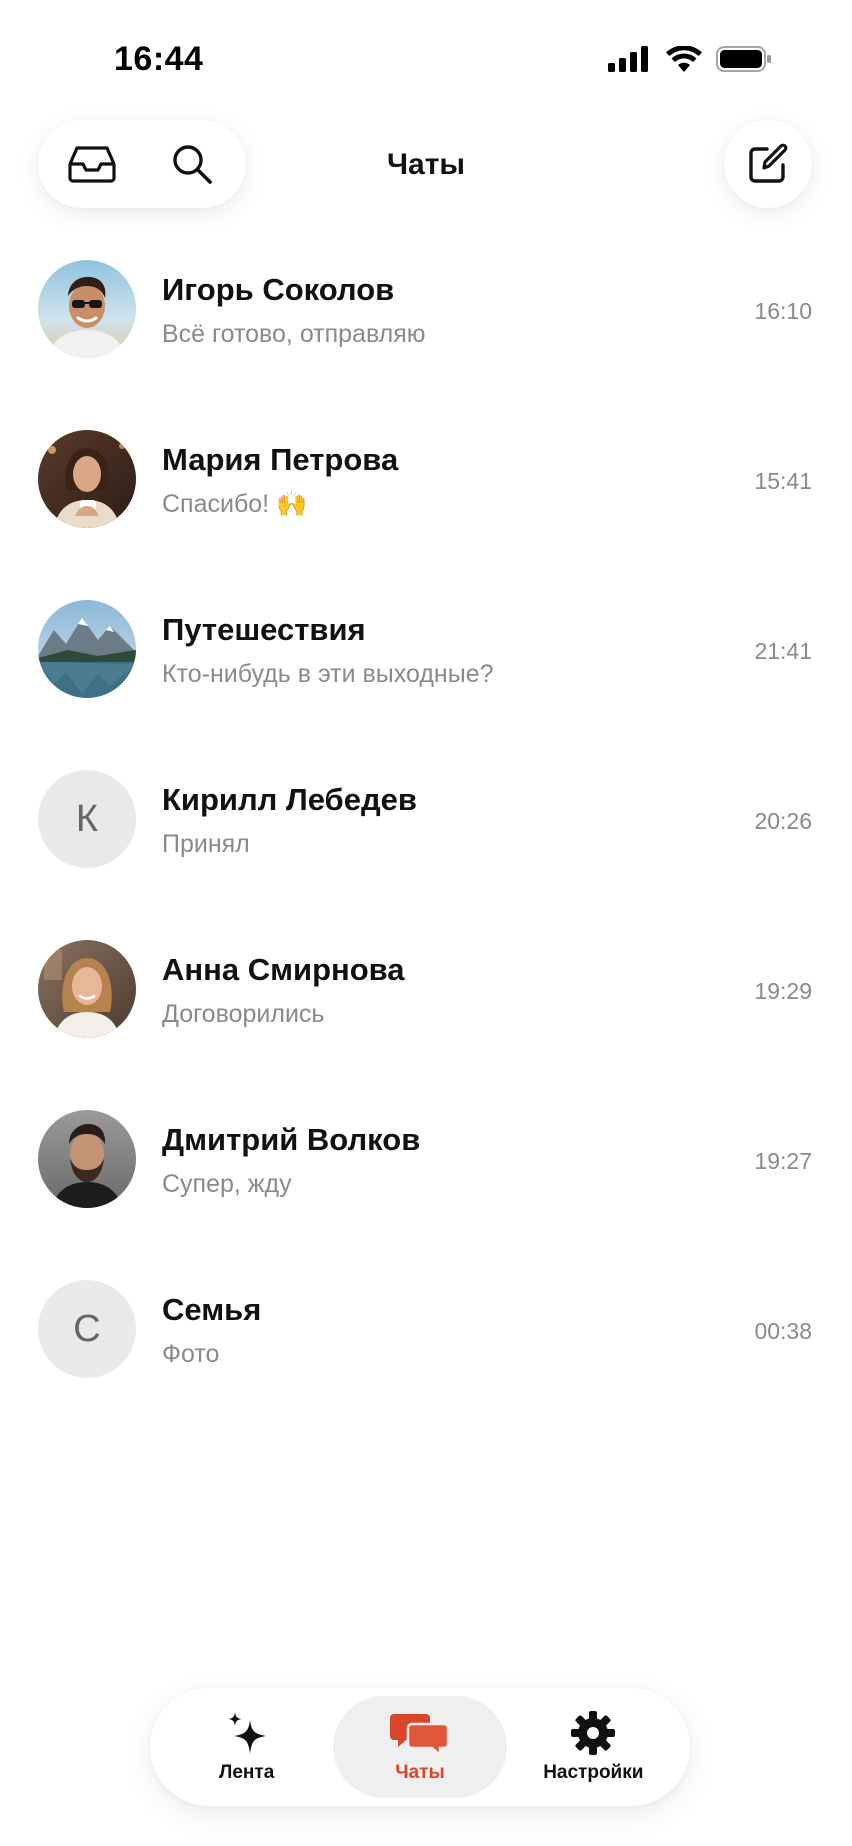  What do you see at coordinates (426, 1183) in the screenshot?
I see `chat-row: Дмитрий Волков Супер, жду 19:27` at bounding box center [426, 1183].